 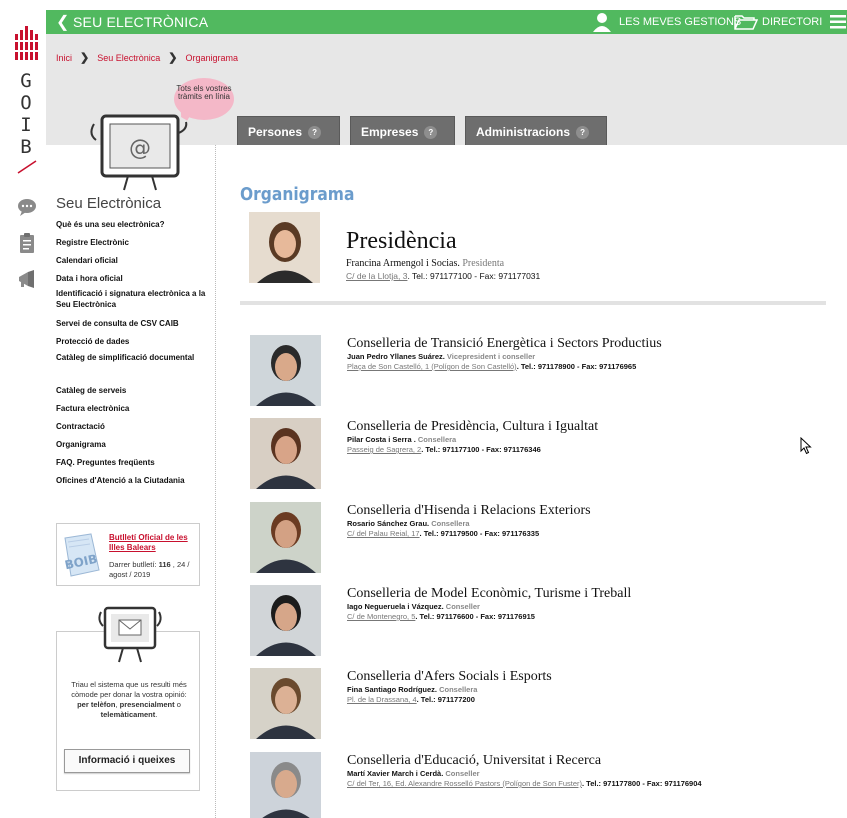 I want to click on tel-value: 971179500, so click(x=459, y=533).